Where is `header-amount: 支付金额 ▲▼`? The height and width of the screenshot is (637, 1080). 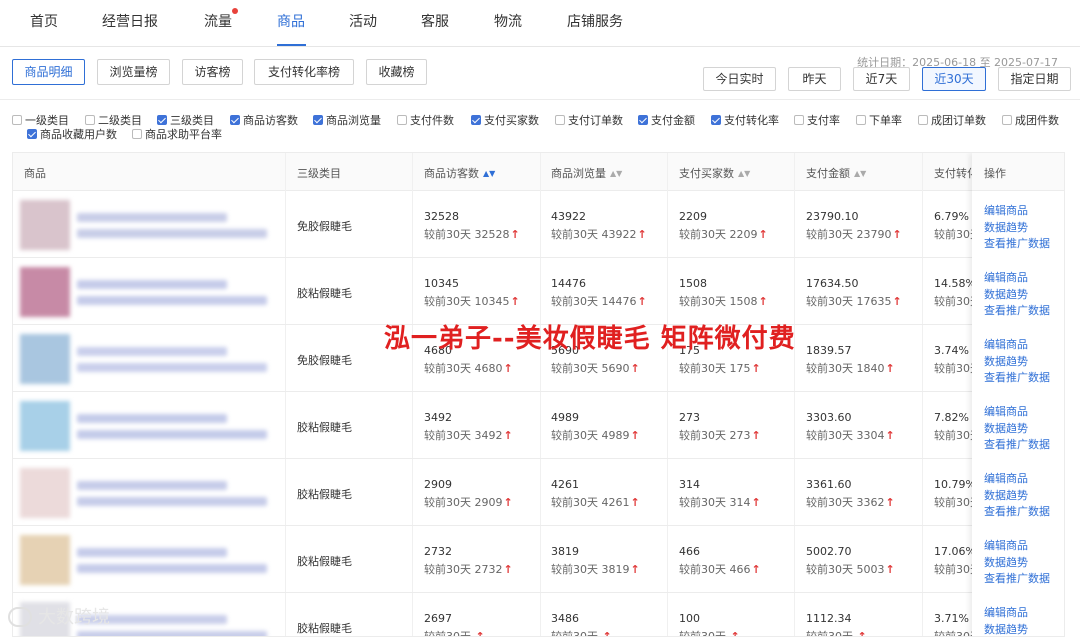 header-amount: 支付金额 ▲▼ is located at coordinates (836, 173).